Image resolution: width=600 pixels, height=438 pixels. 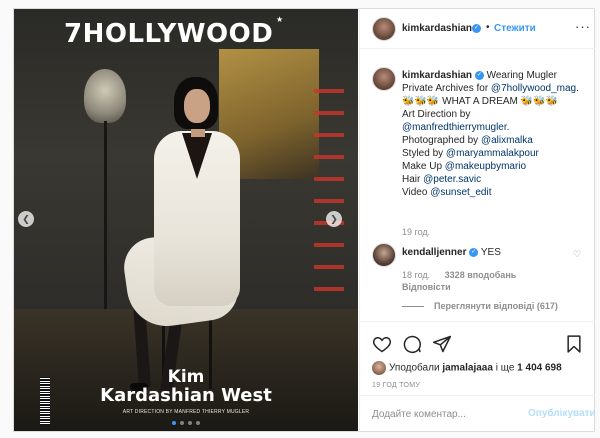 What do you see at coordinates (329, 209) in the screenshot?
I see `cover-background-rack` at bounding box center [329, 209].